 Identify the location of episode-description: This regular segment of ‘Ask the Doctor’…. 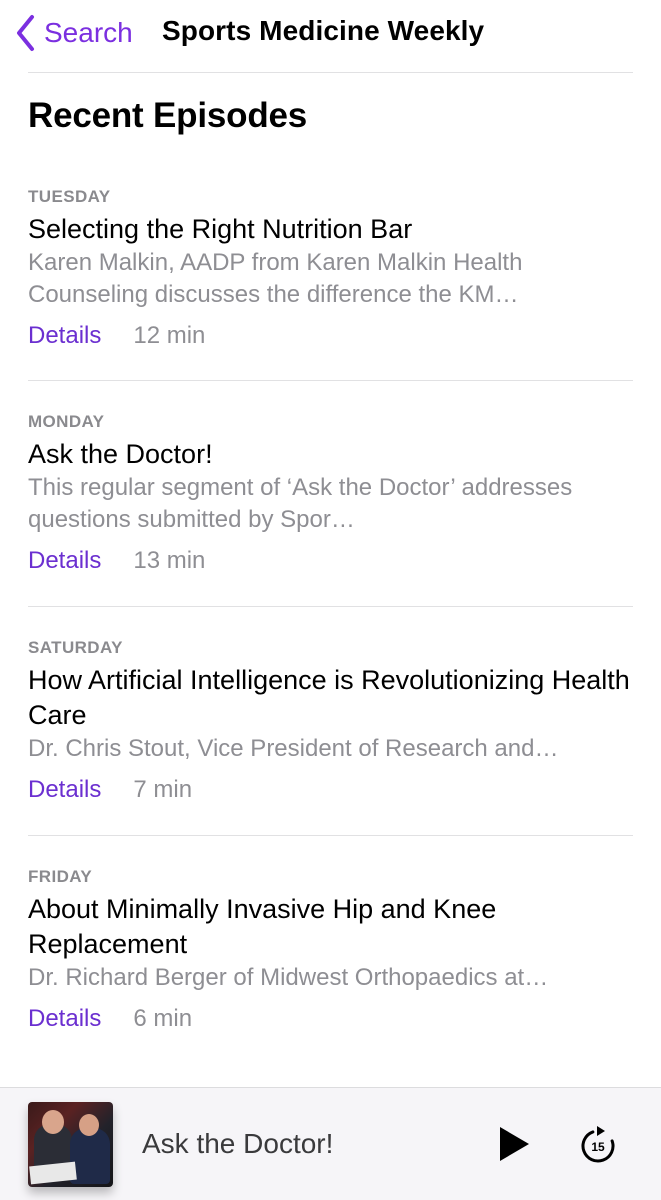
(300, 503).